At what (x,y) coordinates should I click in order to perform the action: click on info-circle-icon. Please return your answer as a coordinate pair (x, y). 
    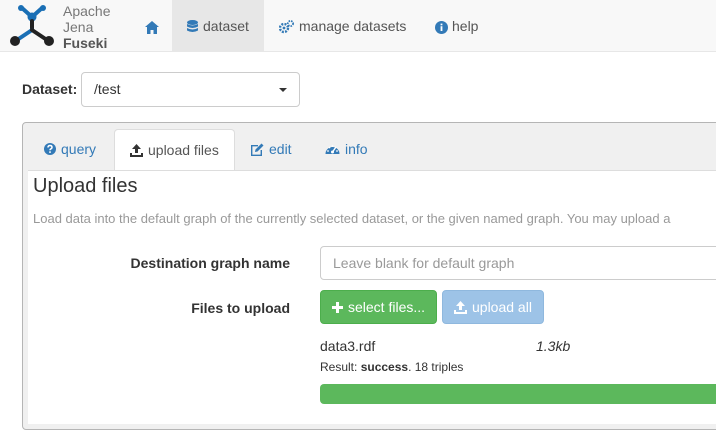
    Looking at the image, I should click on (441, 27).